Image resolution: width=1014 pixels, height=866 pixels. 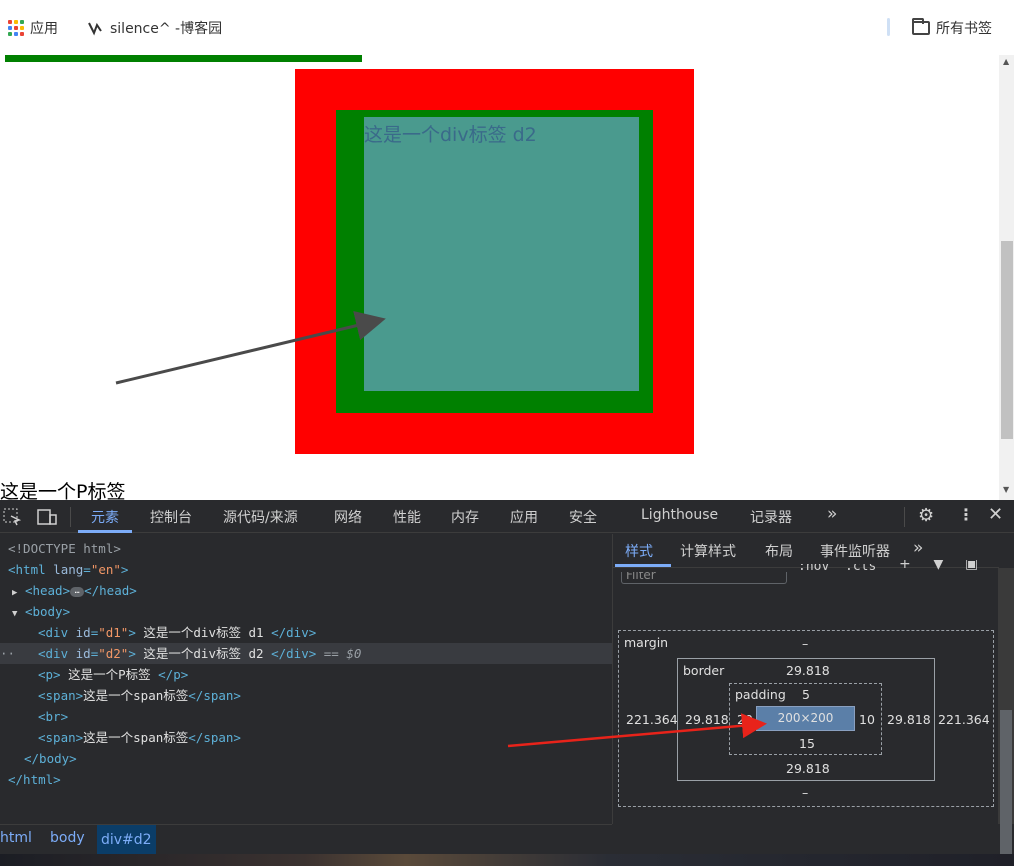 I want to click on page-scrollbar: ▲ ▼, so click(x=1006, y=277).